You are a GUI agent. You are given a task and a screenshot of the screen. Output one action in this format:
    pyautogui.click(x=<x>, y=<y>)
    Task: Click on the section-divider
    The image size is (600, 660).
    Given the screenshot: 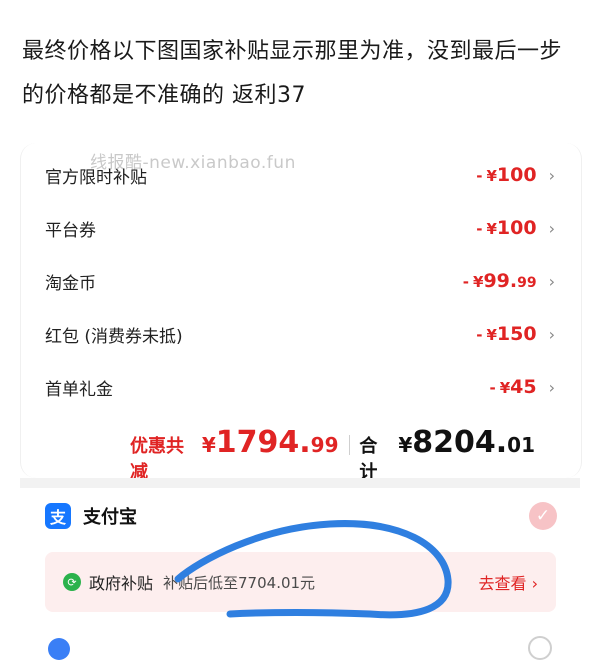 What is the action you would take?
    pyautogui.click(x=300, y=483)
    